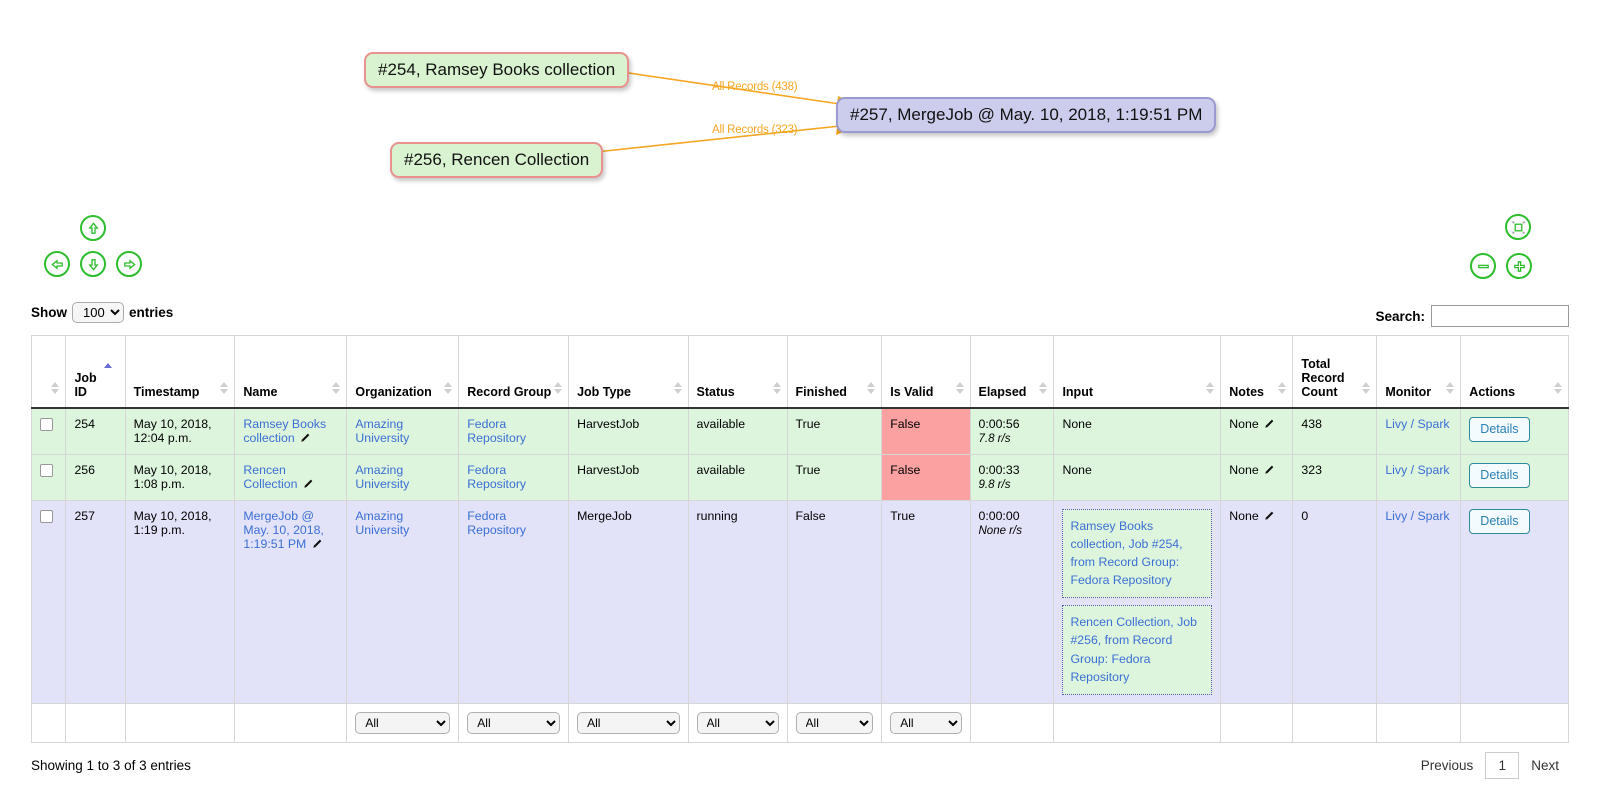 This screenshot has height=785, width=1600. I want to click on filter-select-is-valid: All, so click(926, 723).